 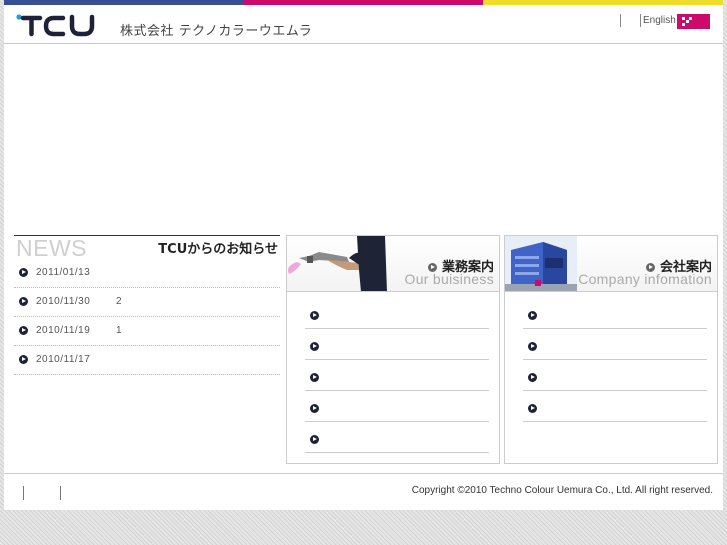 I want to click on company-list, so click(x=615, y=360).